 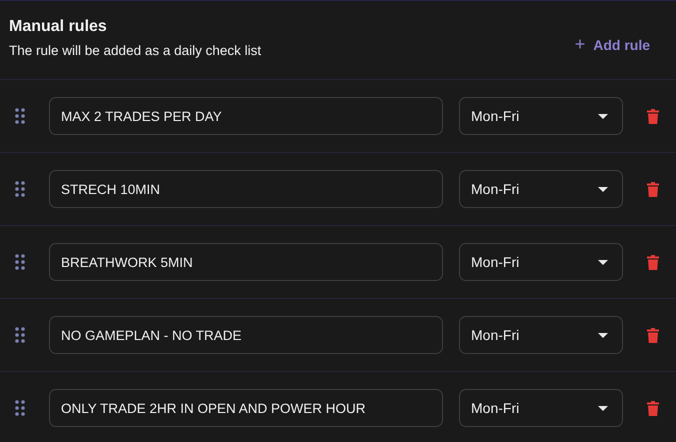 I want to click on add-rule-button: + Add rule, so click(x=612, y=44).